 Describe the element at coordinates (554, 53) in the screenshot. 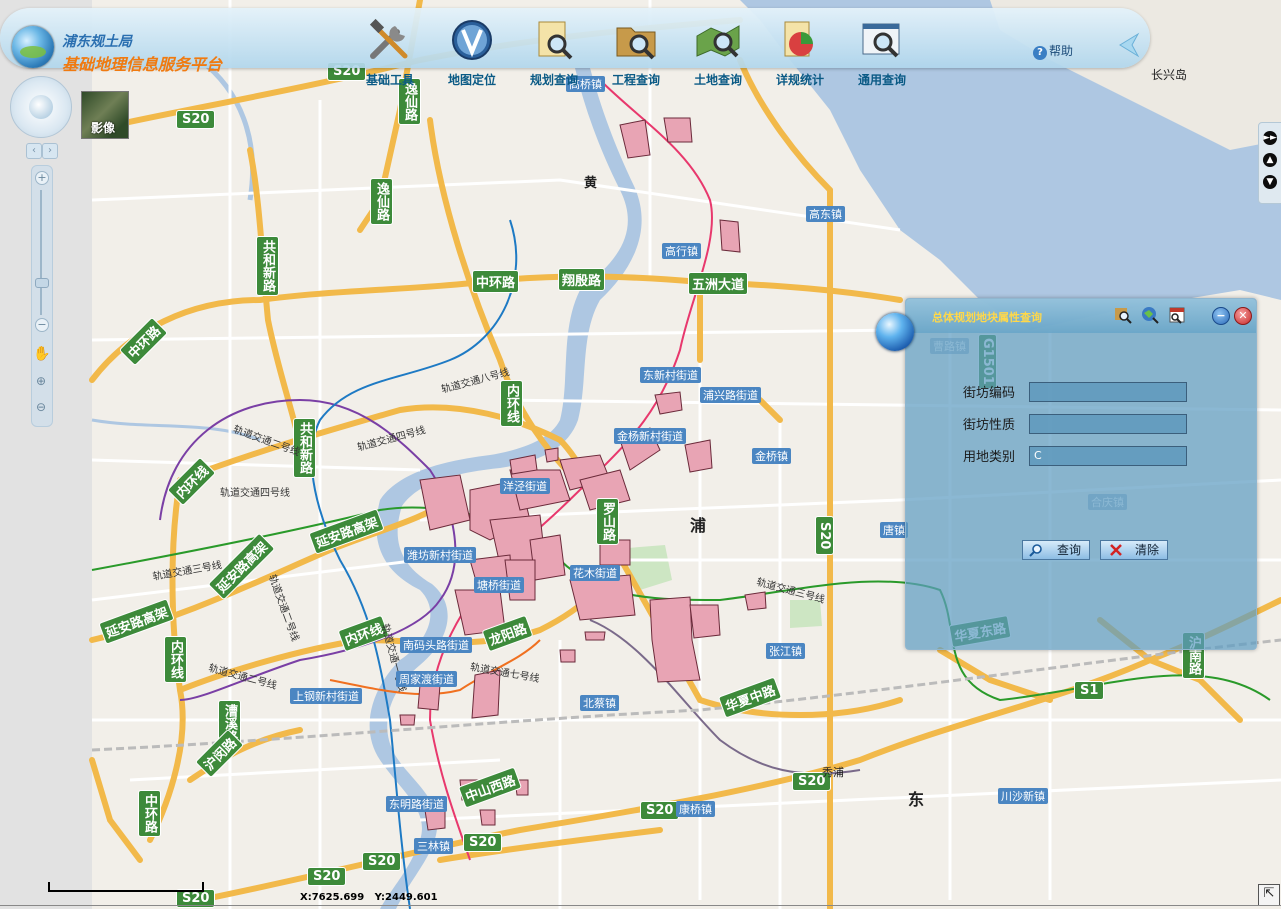

I see `toolbar-item-plan-query: 规划查询` at that location.